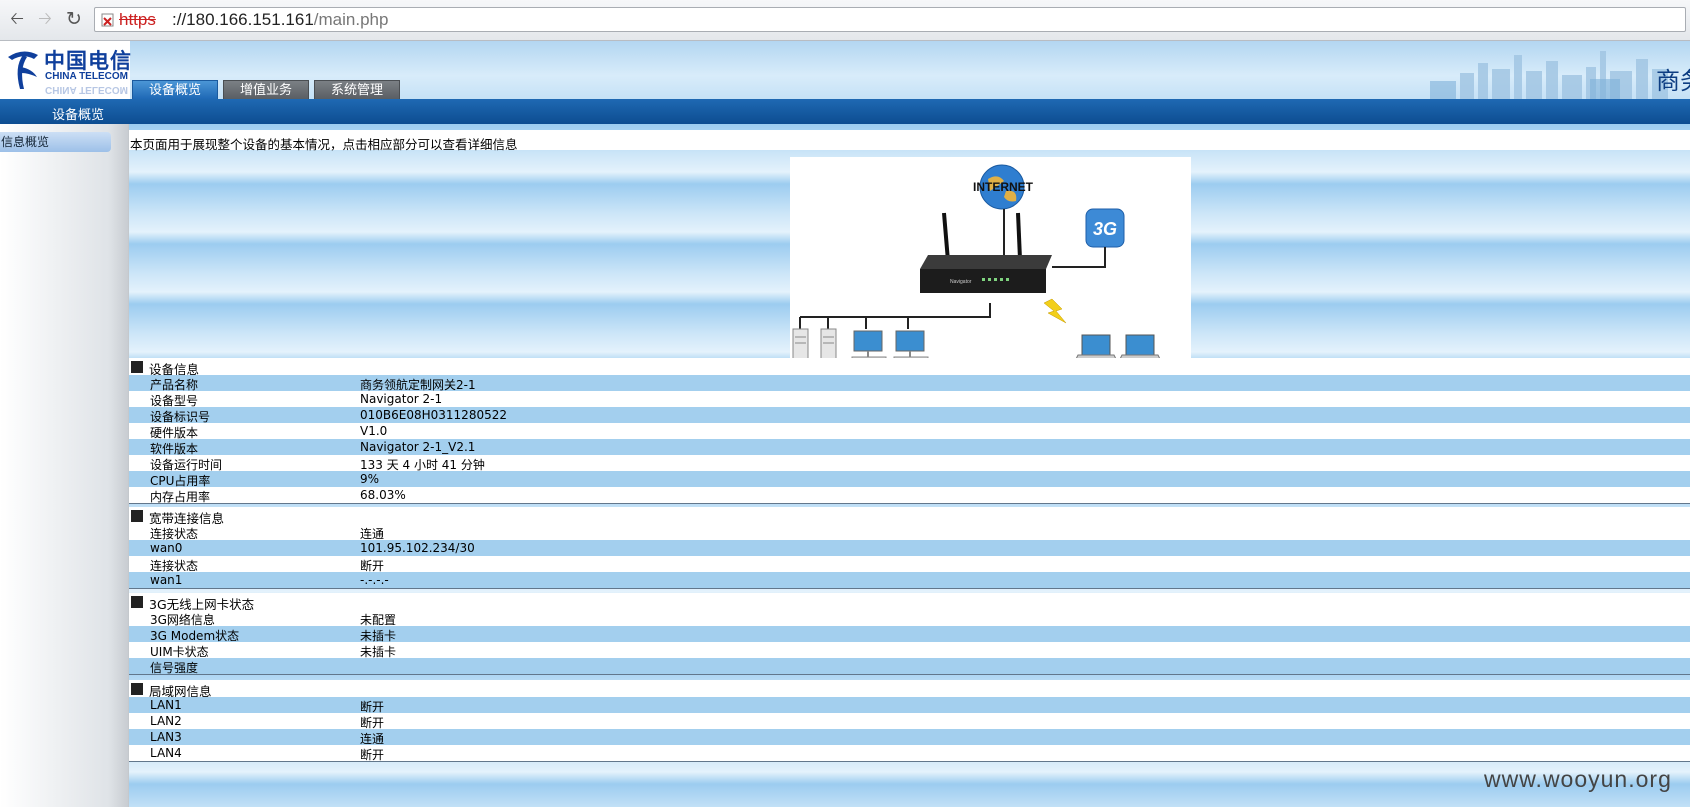  Describe the element at coordinates (166, 580) in the screenshot. I see `row-label: wan1` at that location.